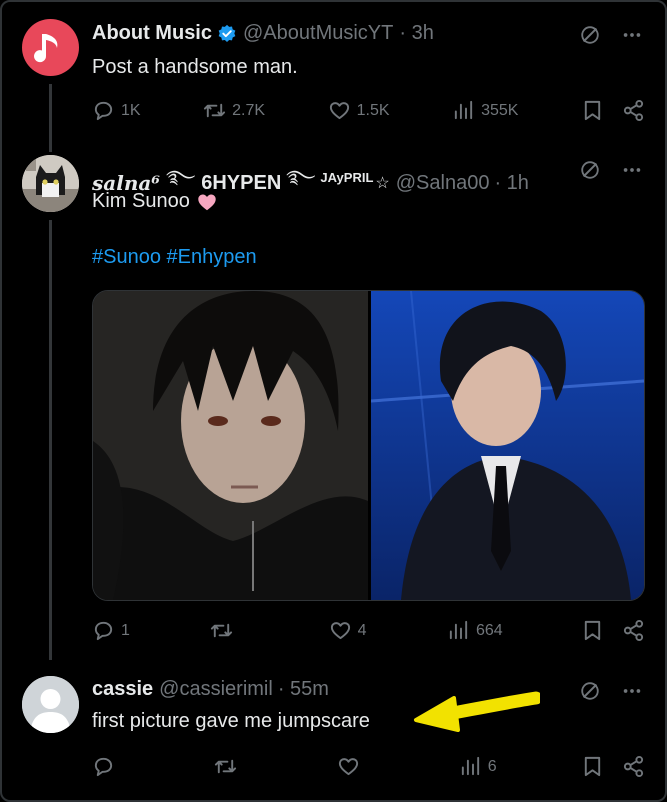 The height and width of the screenshot is (802, 667). Describe the element at coordinates (122, 689) in the screenshot. I see `display-name: cassie` at that location.